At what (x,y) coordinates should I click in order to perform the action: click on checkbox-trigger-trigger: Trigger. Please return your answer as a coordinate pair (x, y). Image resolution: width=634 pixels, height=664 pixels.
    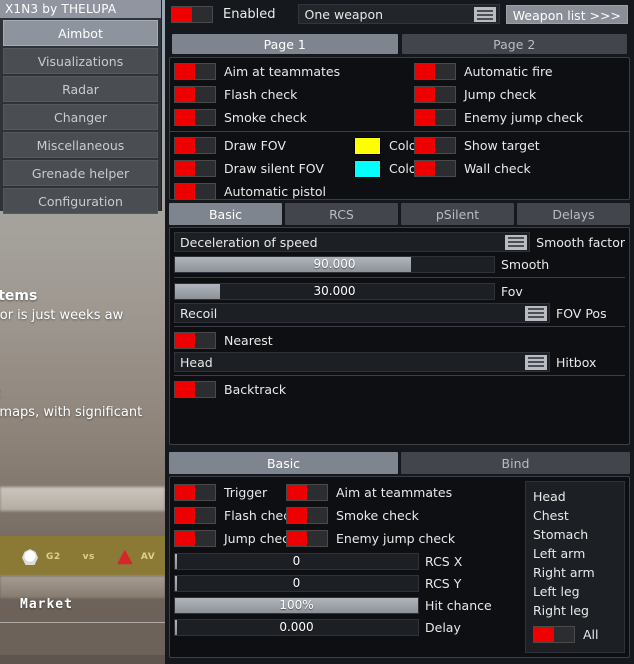
    Looking at the image, I should click on (230, 492).